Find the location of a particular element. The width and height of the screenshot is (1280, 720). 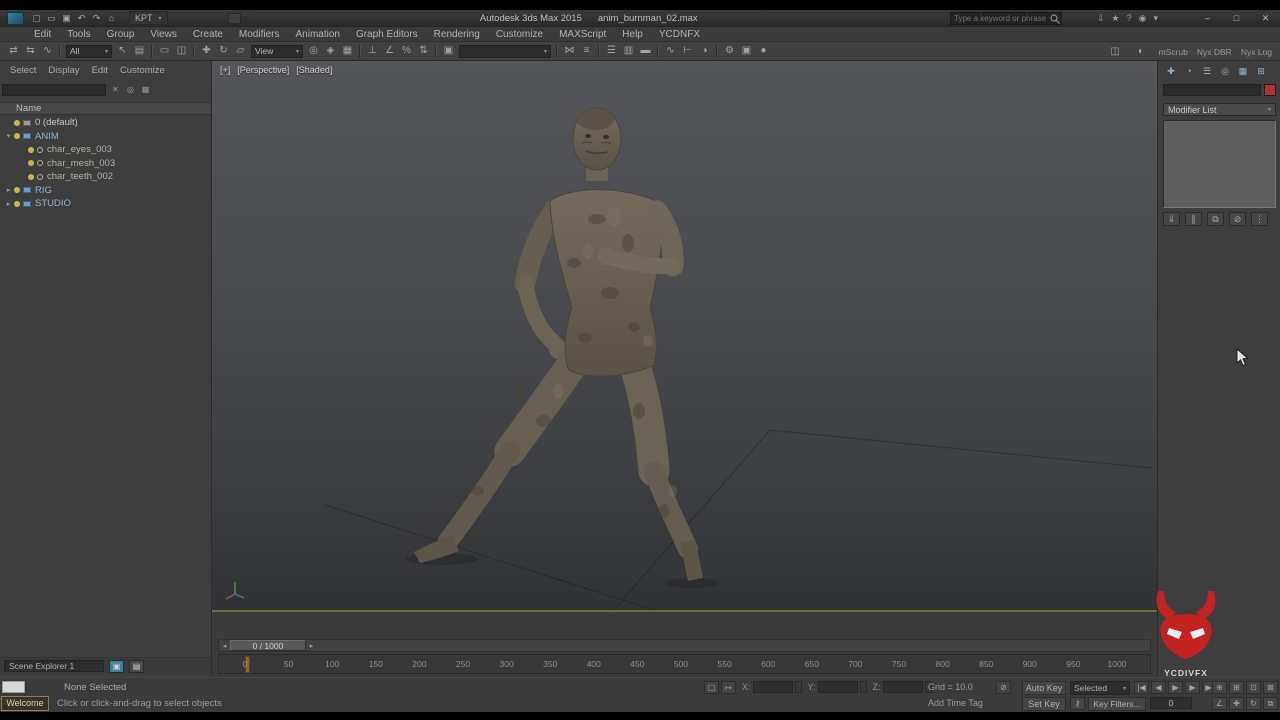

use-pivot-center-icon: ◎ is located at coordinates (313, 51).